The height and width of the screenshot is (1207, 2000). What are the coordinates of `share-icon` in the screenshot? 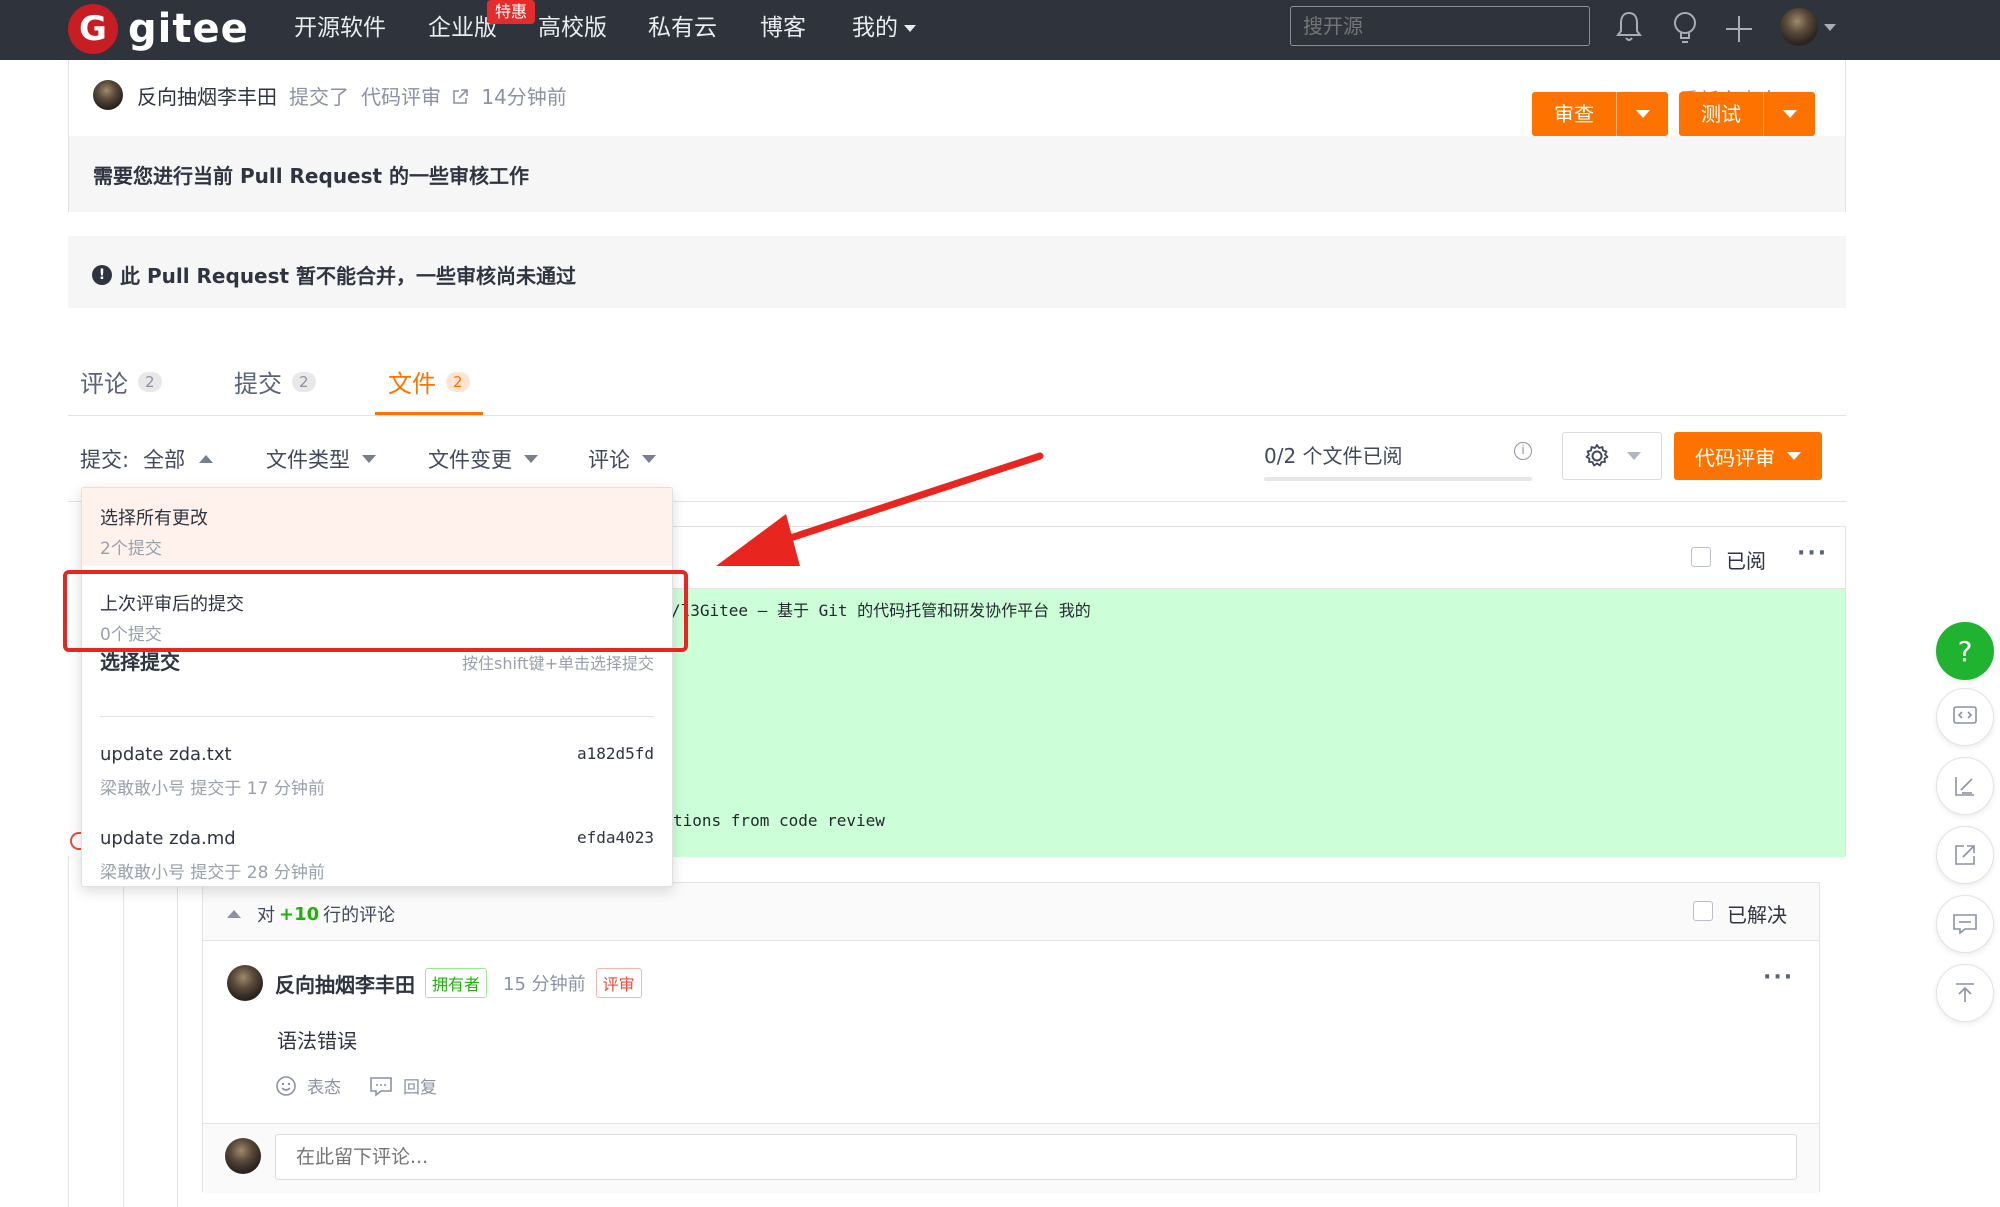 It's located at (1965, 855).